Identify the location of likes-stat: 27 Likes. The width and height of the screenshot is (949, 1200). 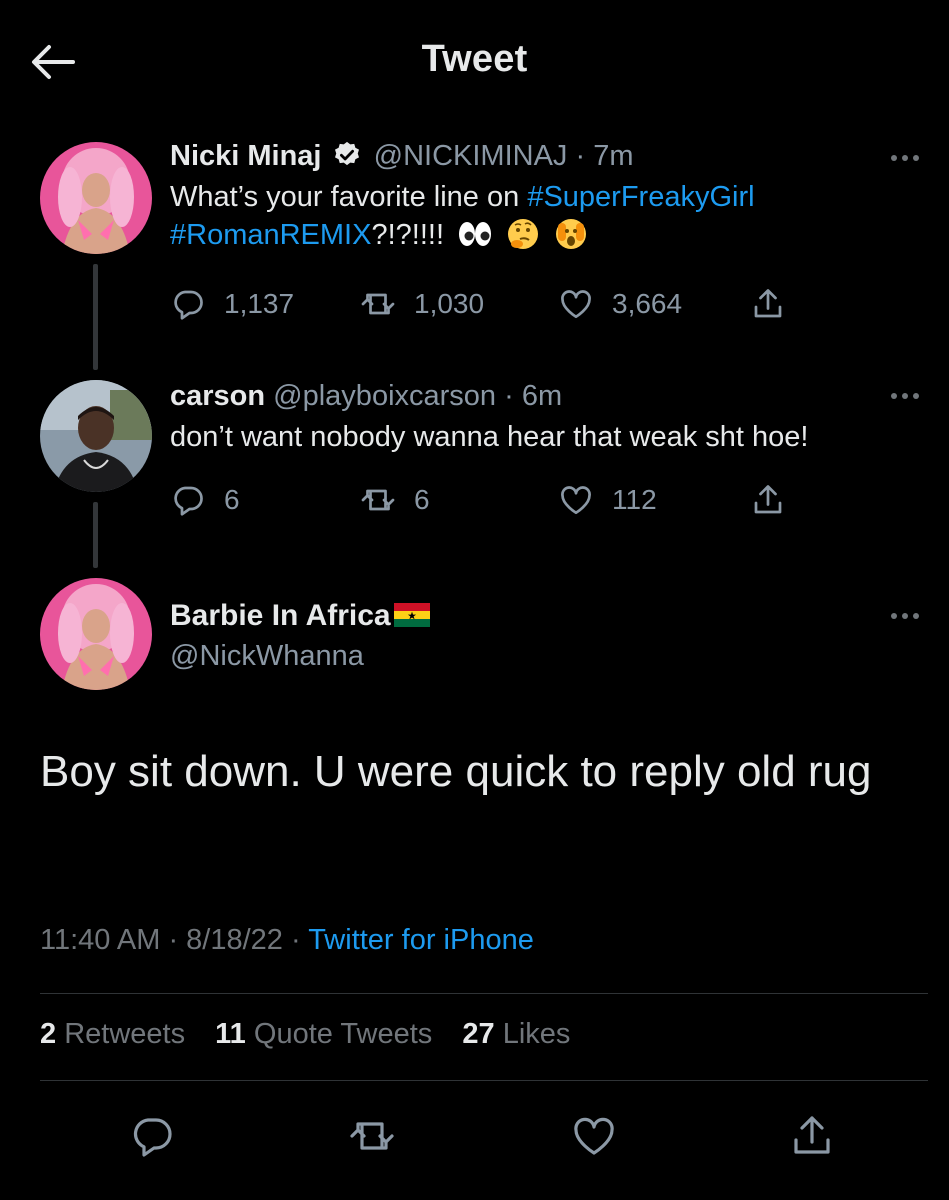
(516, 1034).